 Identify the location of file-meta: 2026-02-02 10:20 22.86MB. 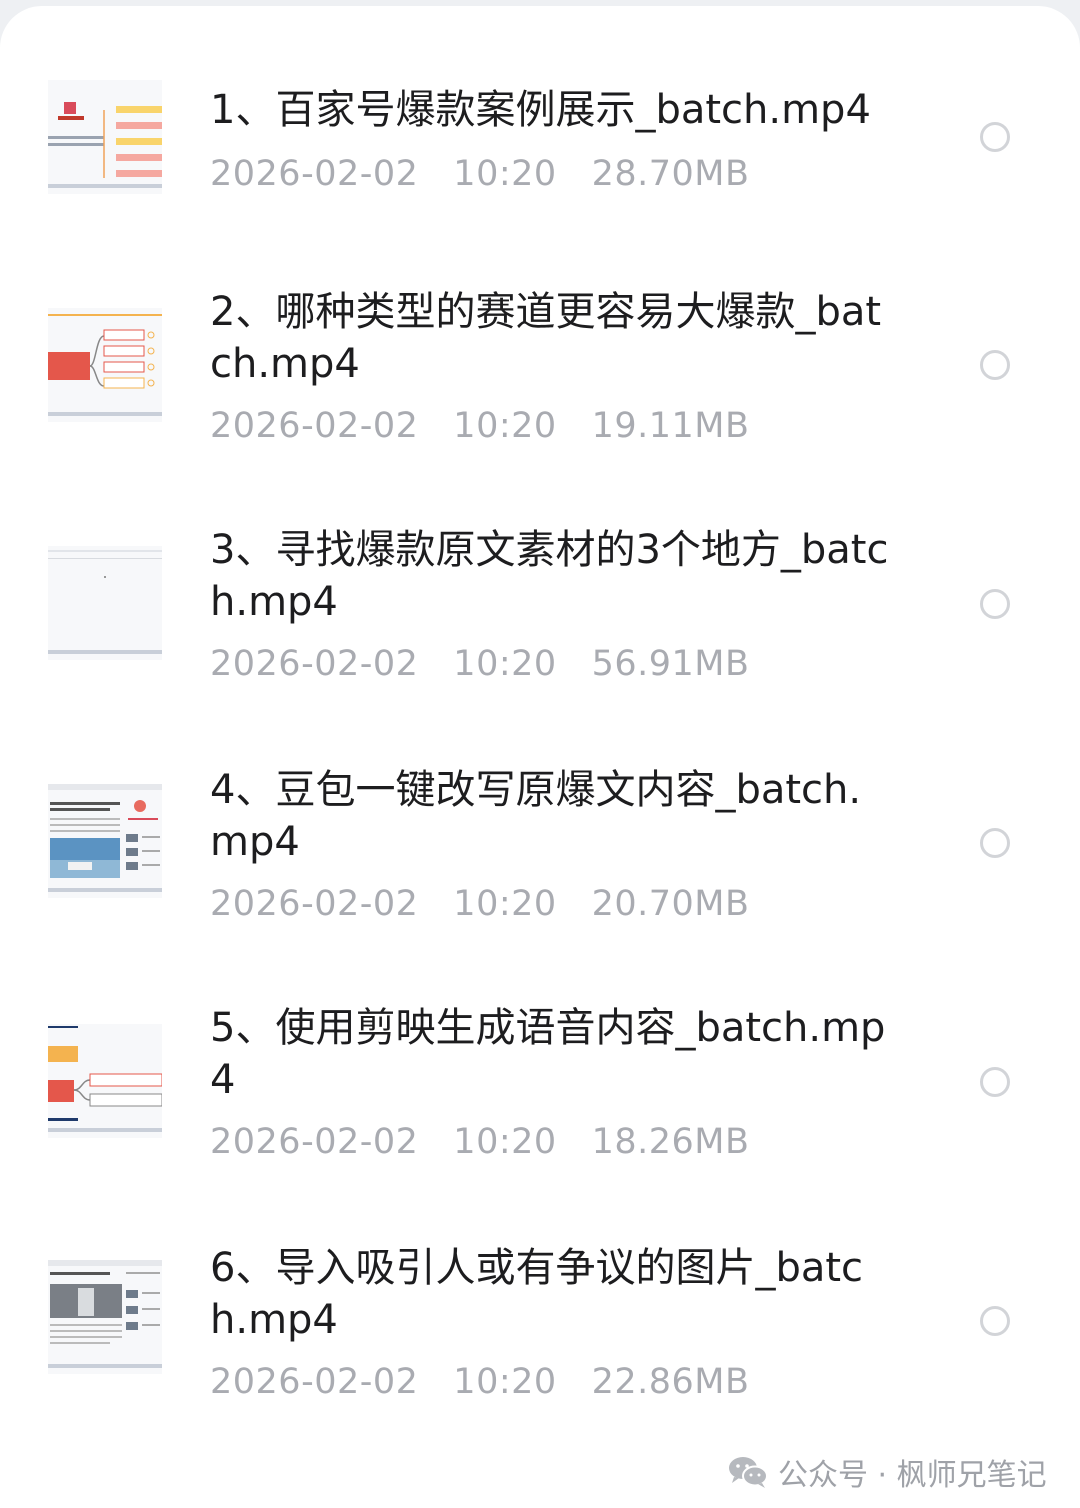
(479, 1382).